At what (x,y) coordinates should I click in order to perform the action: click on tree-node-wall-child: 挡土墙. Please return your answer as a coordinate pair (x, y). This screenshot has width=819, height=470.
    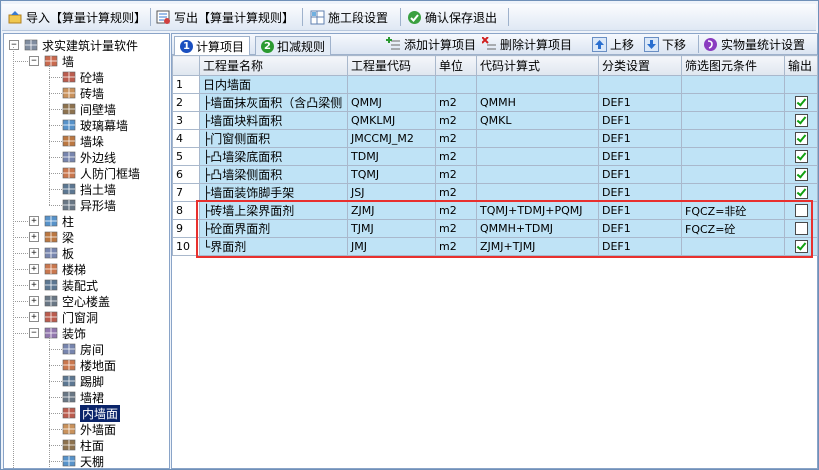
    Looking at the image, I should click on (89, 189).